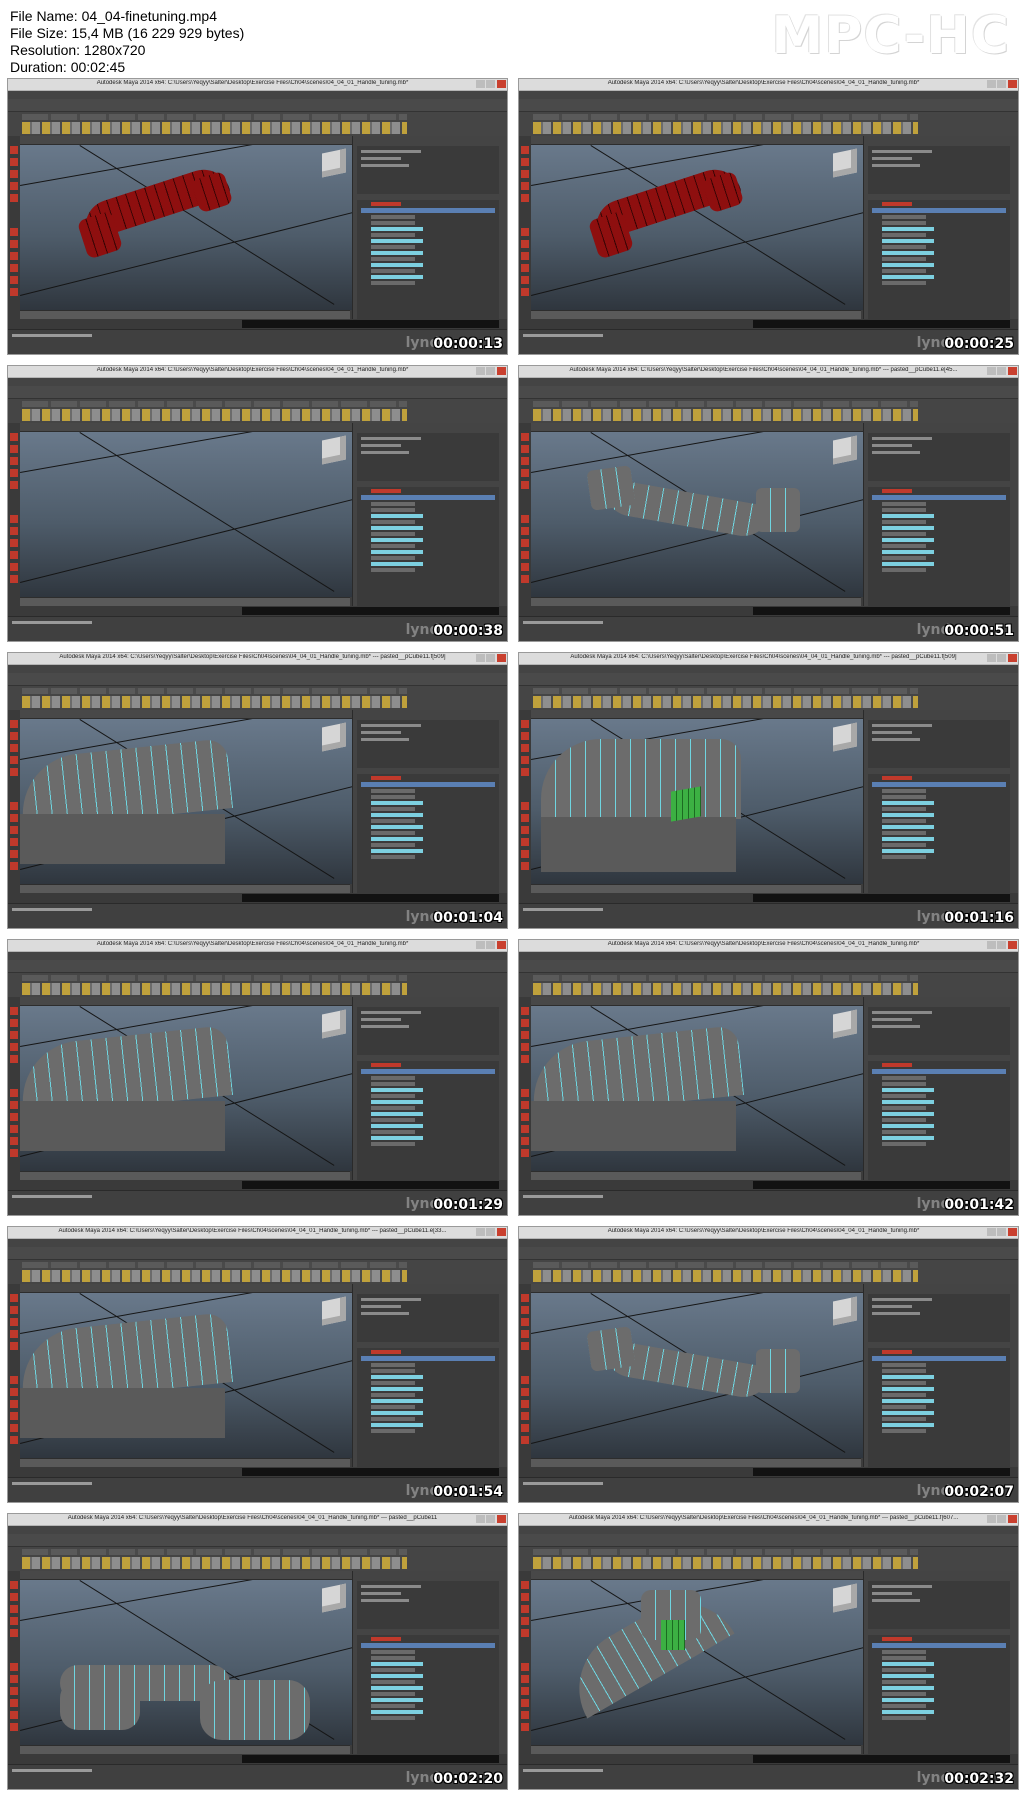 The width and height of the screenshot is (1024, 1798). I want to click on close-button, so click(501, 945).